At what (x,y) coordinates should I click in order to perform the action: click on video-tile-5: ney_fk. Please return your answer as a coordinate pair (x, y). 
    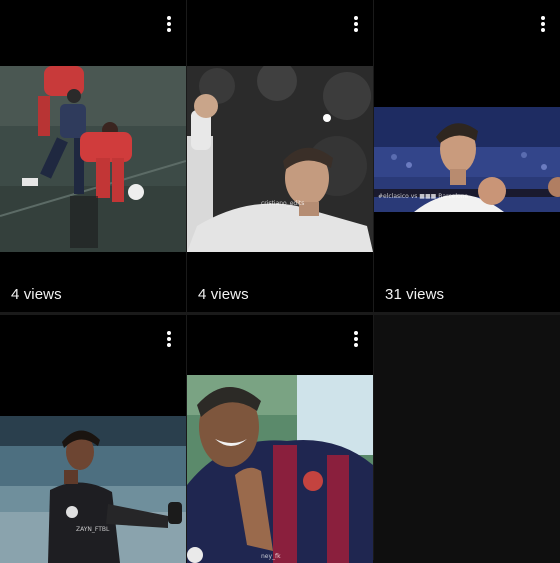
    Looking at the image, I should click on (280, 439).